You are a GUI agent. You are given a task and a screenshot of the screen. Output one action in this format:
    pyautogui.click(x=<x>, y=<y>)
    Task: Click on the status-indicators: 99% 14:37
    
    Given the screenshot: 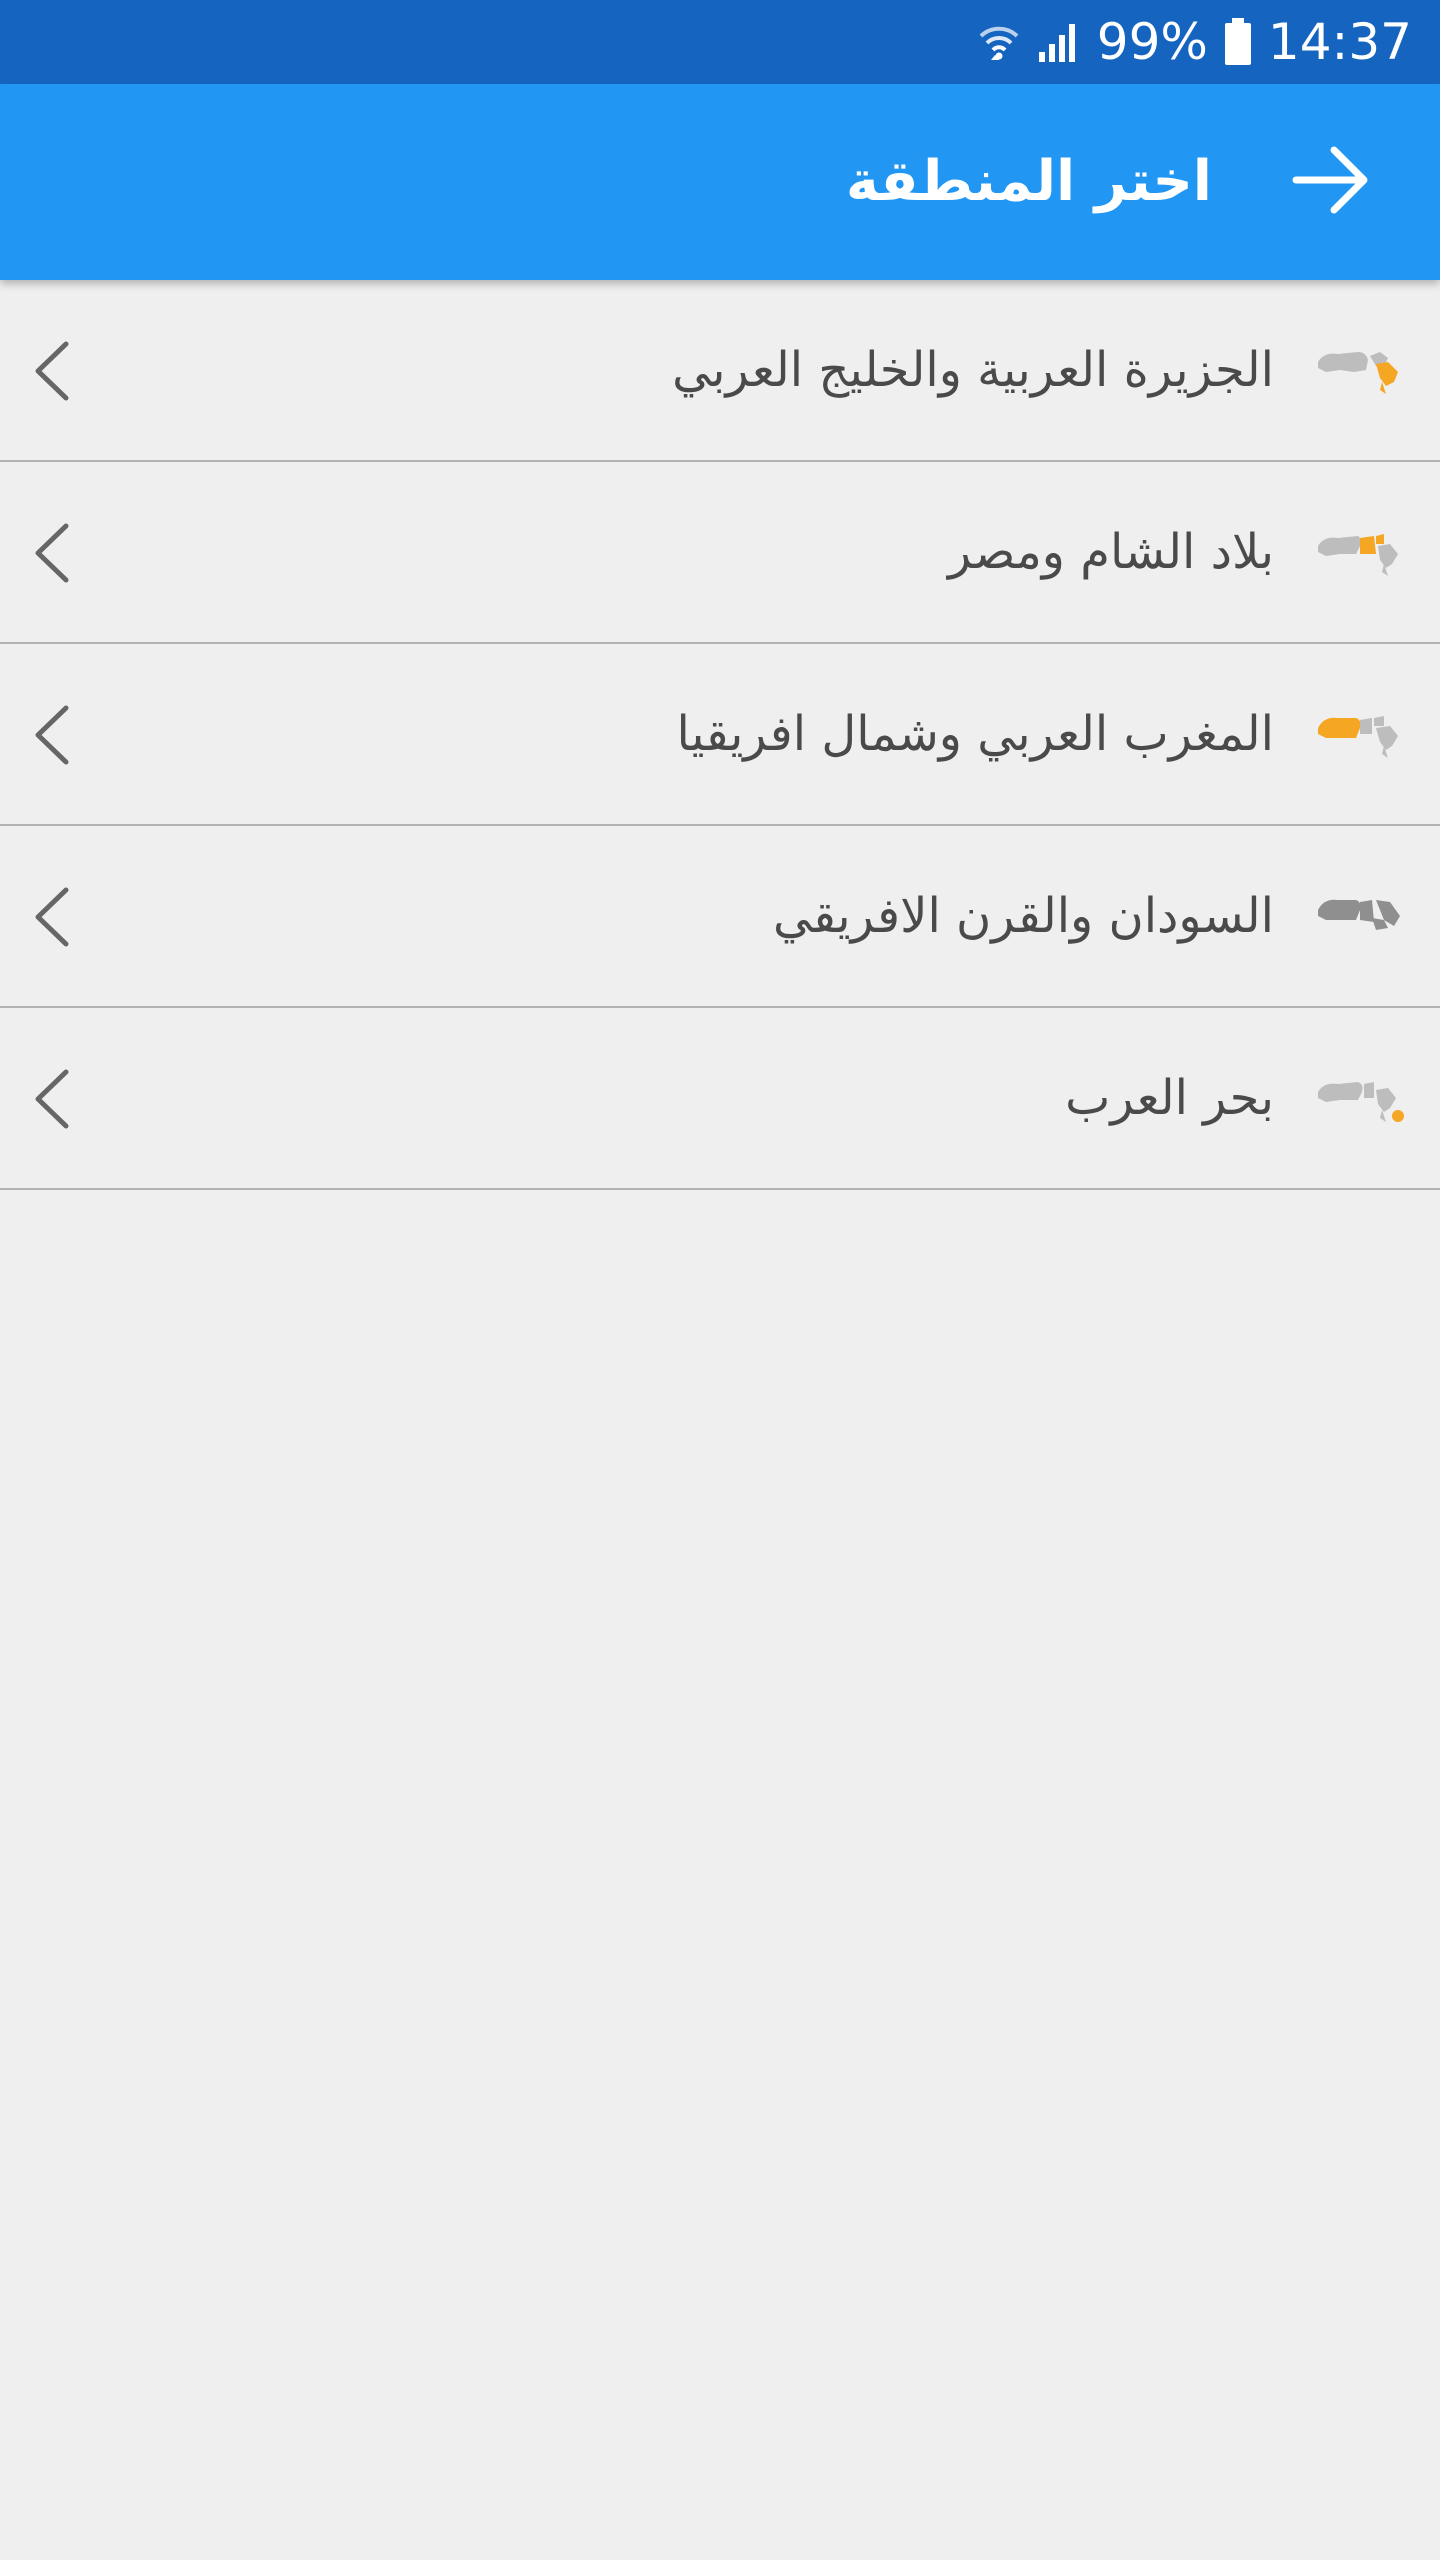 What is the action you would take?
    pyautogui.click(x=1194, y=42)
    